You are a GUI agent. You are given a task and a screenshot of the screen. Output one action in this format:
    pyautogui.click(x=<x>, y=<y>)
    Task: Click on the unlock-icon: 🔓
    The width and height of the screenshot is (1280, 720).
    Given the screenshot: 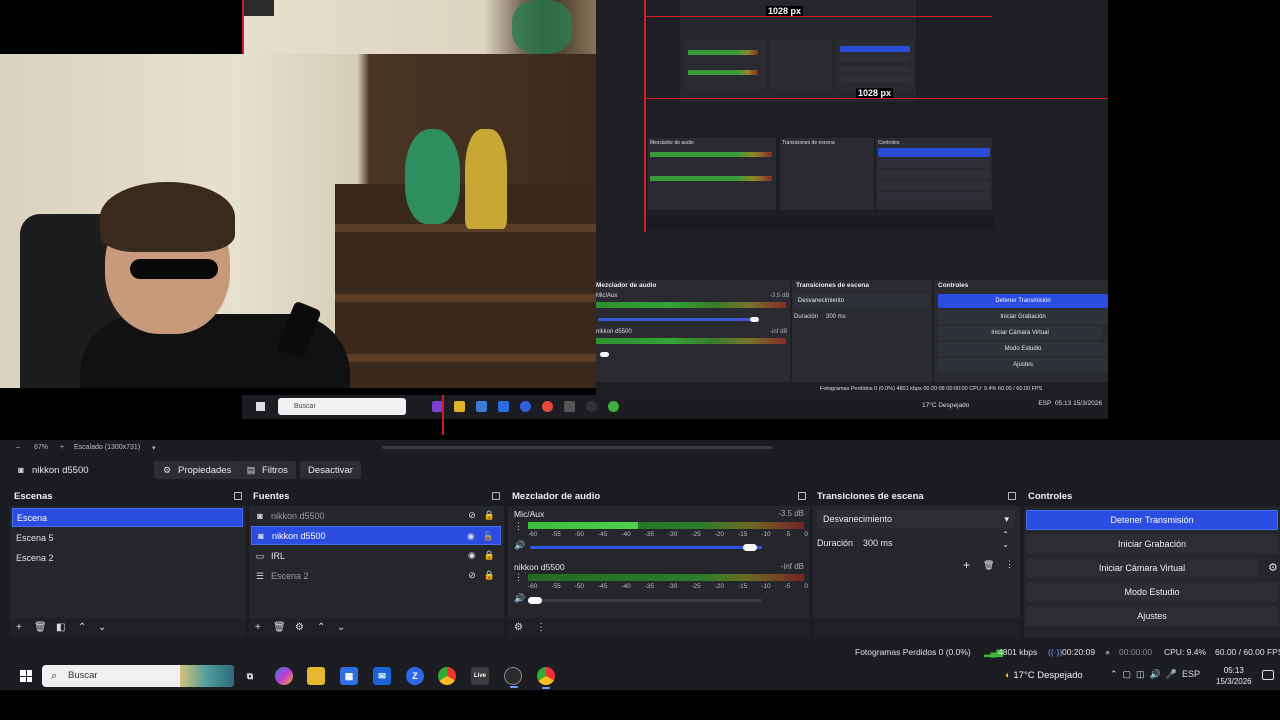 What is the action you would take?
    pyautogui.click(x=488, y=536)
    